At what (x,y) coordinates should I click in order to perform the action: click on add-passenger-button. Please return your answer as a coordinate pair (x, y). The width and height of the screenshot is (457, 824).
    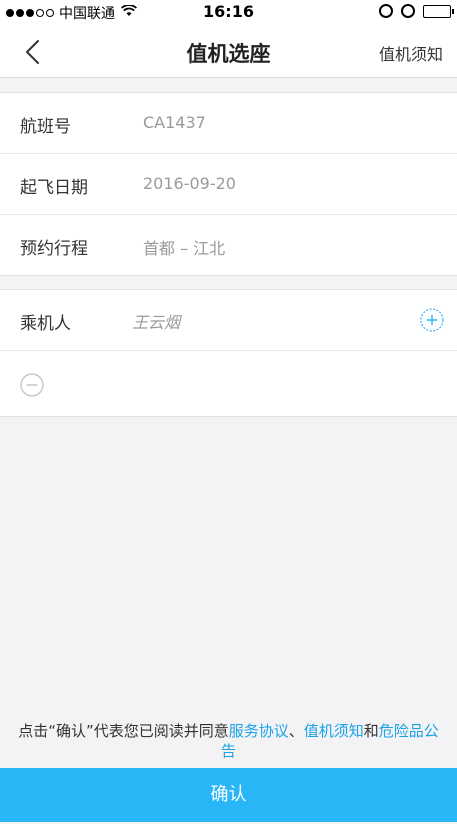
    Looking at the image, I should click on (432, 320).